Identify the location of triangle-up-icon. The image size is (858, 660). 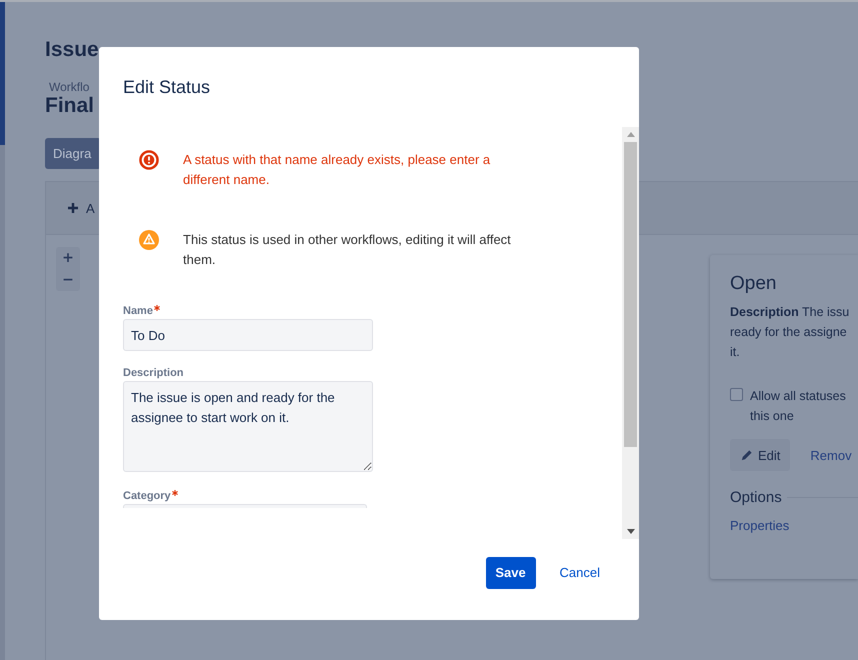
(630, 134).